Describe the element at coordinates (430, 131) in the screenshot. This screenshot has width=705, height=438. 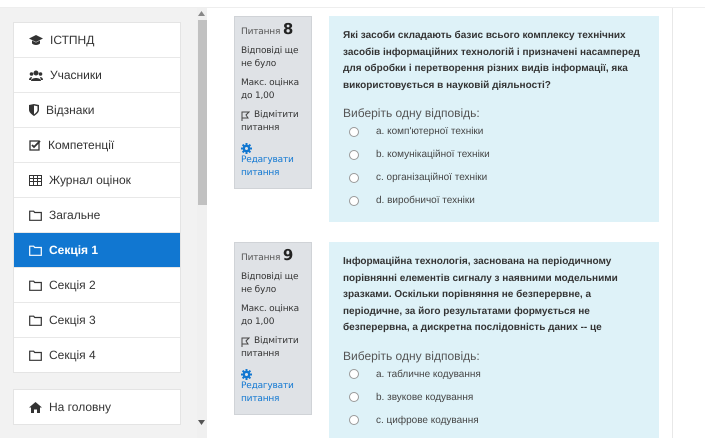
I see `answer-option: a. комп'ютерної техніки` at that location.